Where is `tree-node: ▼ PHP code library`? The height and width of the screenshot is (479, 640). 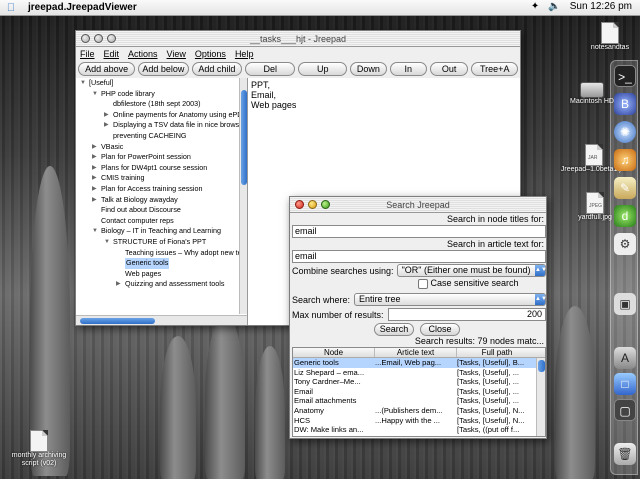 tree-node: ▼ PHP code library is located at coordinates (157, 94).